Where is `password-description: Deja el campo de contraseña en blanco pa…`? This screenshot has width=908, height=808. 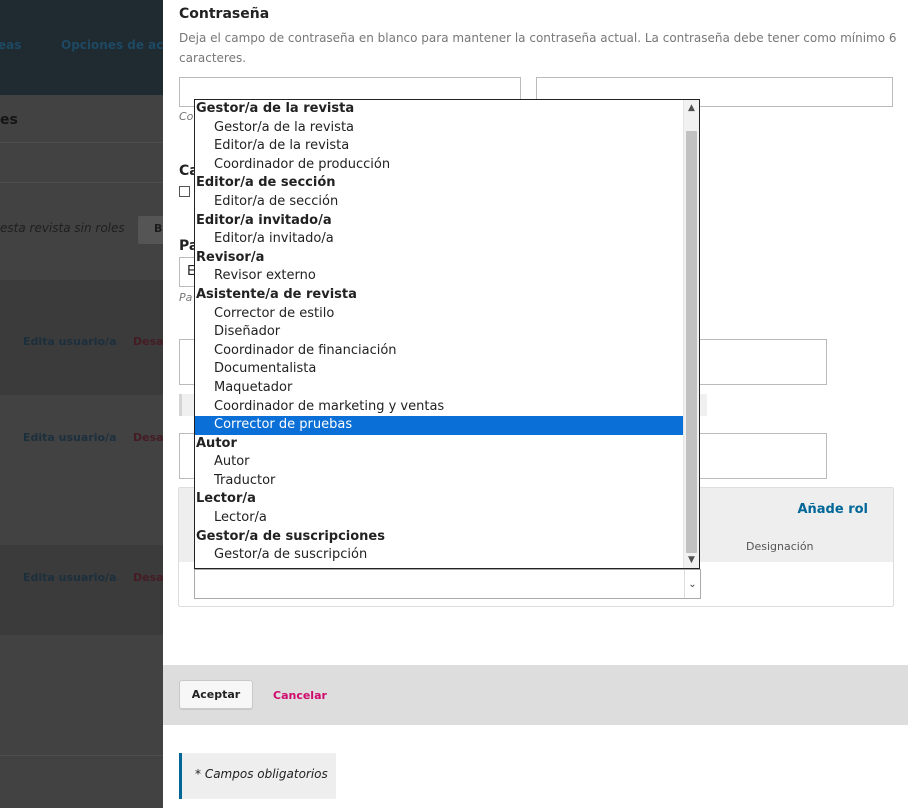
password-description: Deja el campo de contraseña en blanco pa… is located at coordinates (538, 48).